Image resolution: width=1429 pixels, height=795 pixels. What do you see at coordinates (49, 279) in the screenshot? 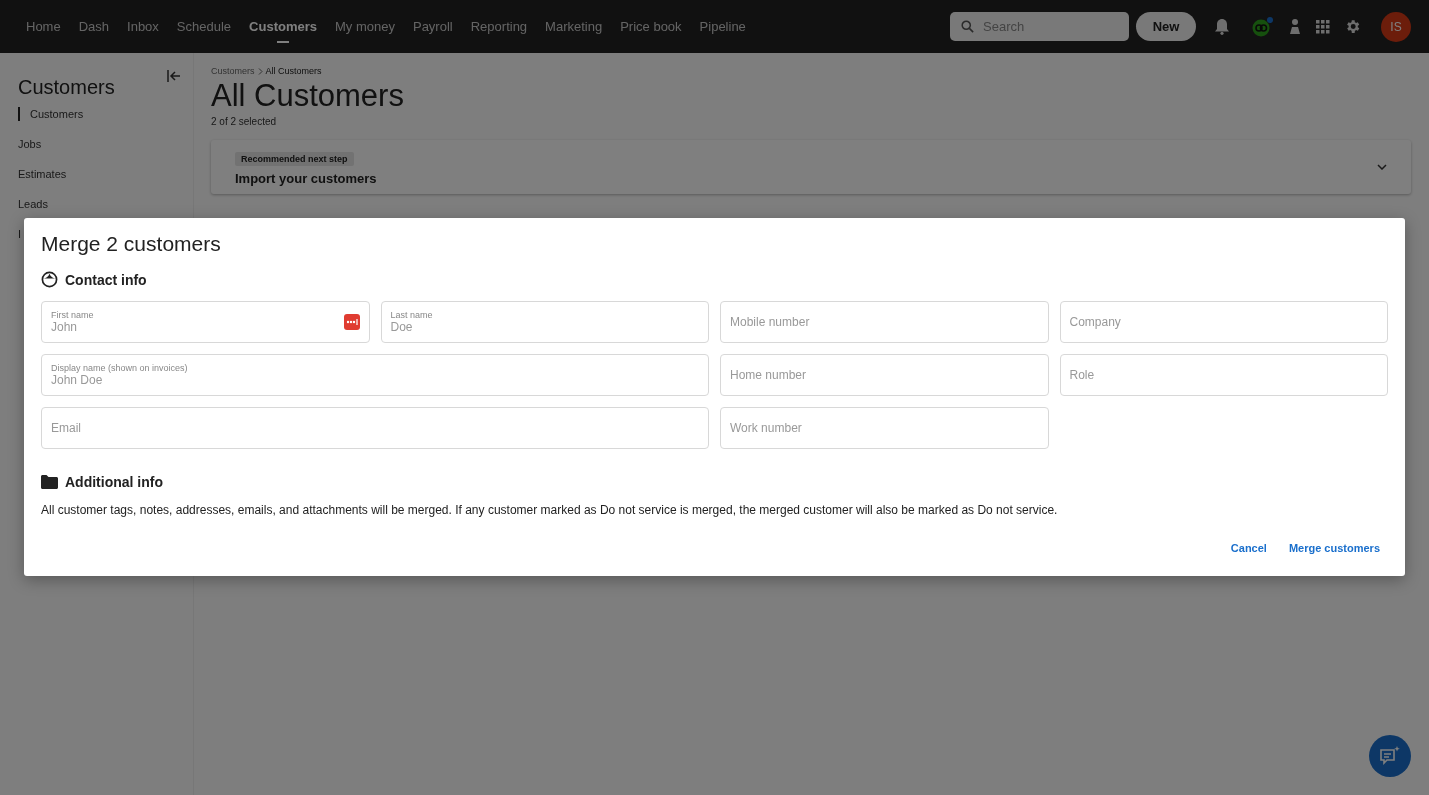
I see `face-icon` at bounding box center [49, 279].